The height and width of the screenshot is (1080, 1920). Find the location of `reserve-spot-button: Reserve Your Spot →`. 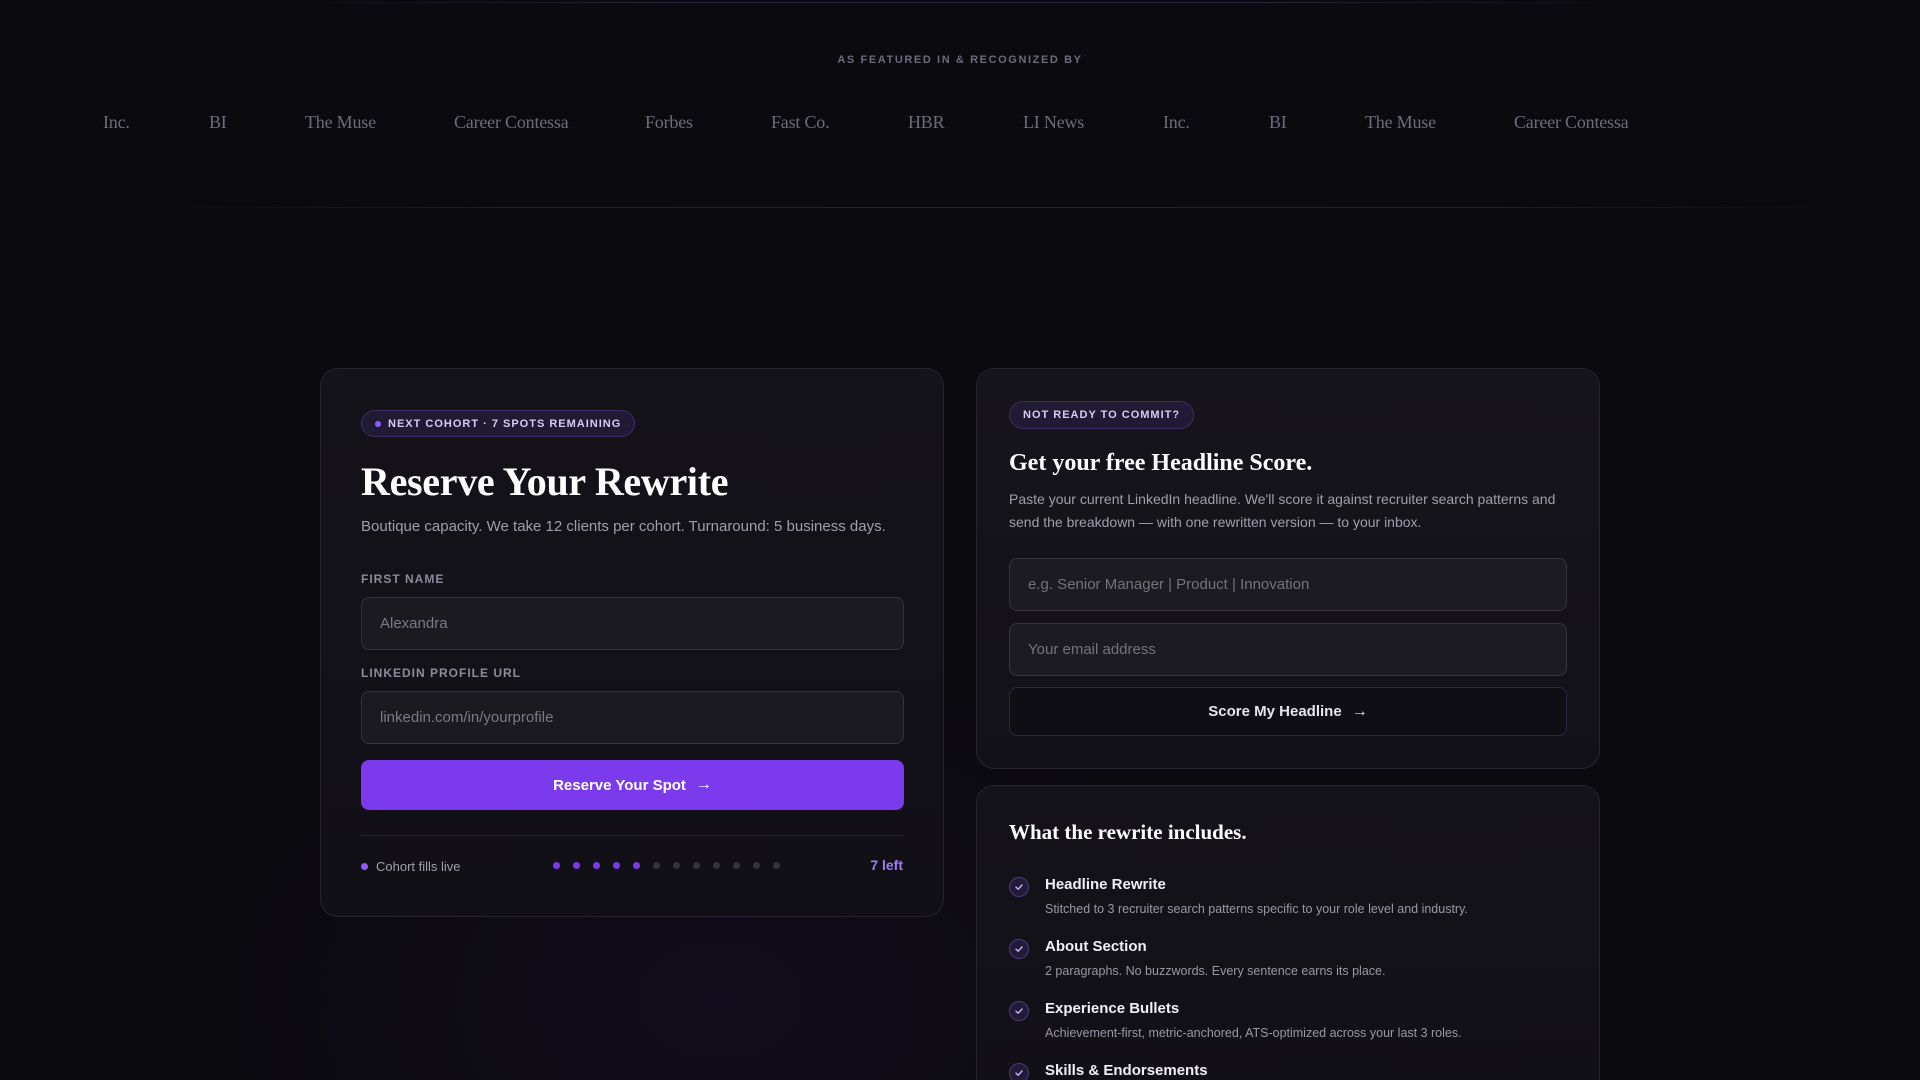

reserve-spot-button: Reserve Your Spot → is located at coordinates (632, 785).